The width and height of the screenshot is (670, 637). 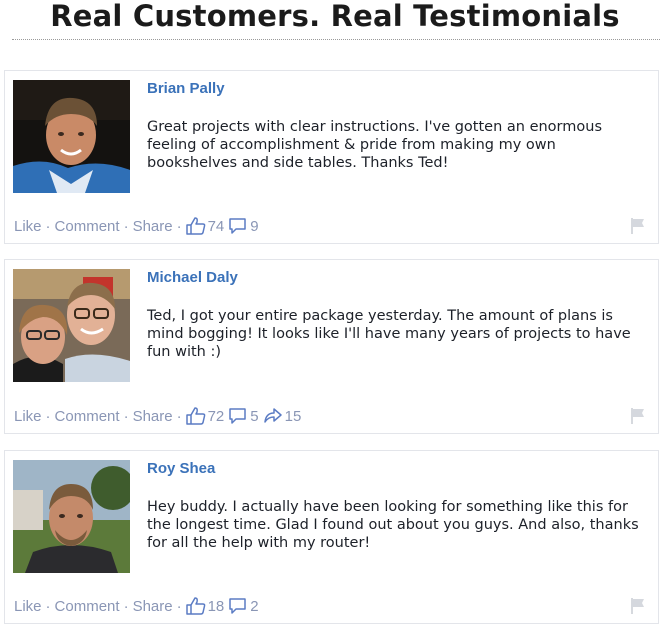 I want to click on action-bar: Like · Comment · Share · 72 5 15, so click(x=159, y=416).